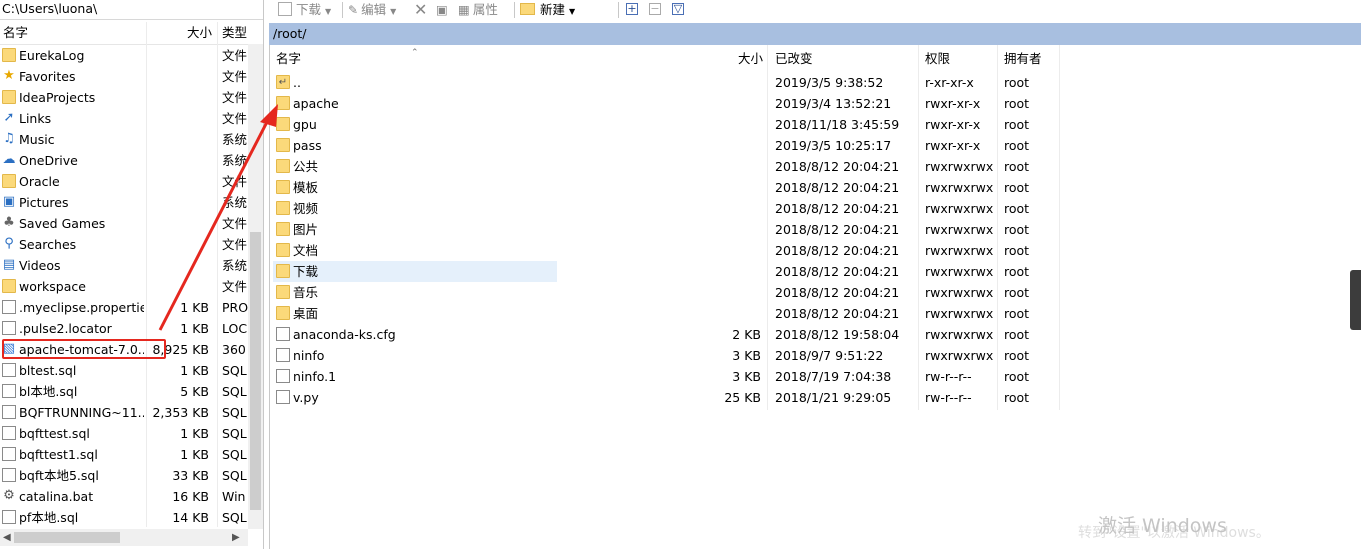 The width and height of the screenshot is (1361, 549). Describe the element at coordinates (372, 10) in the screenshot. I see `edit-button: ✎ 编辑 ▼` at that location.